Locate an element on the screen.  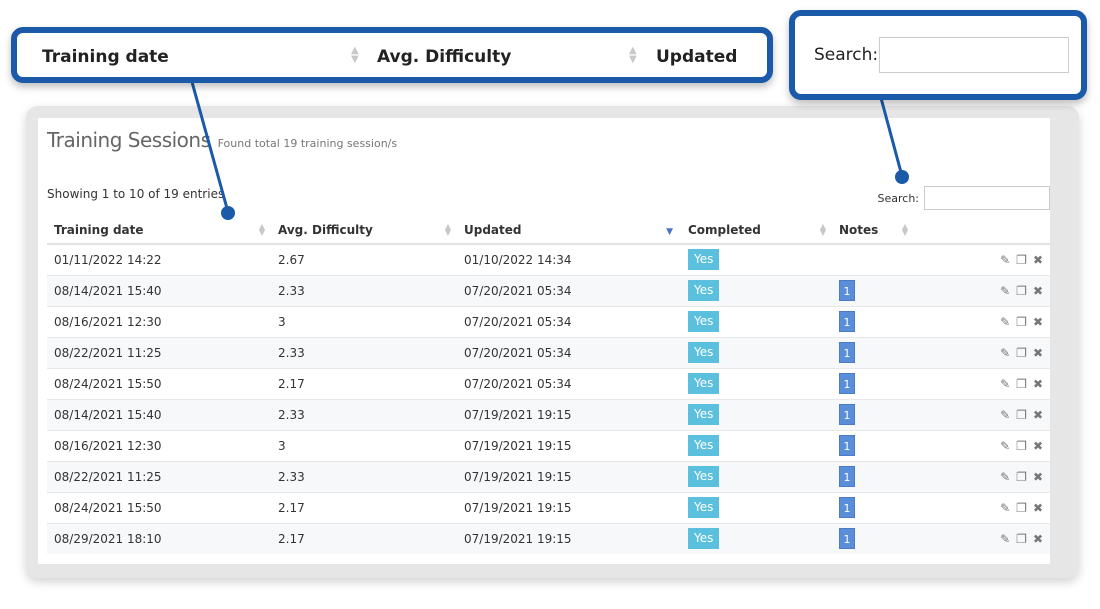
connector-dot-right is located at coordinates (902, 177).